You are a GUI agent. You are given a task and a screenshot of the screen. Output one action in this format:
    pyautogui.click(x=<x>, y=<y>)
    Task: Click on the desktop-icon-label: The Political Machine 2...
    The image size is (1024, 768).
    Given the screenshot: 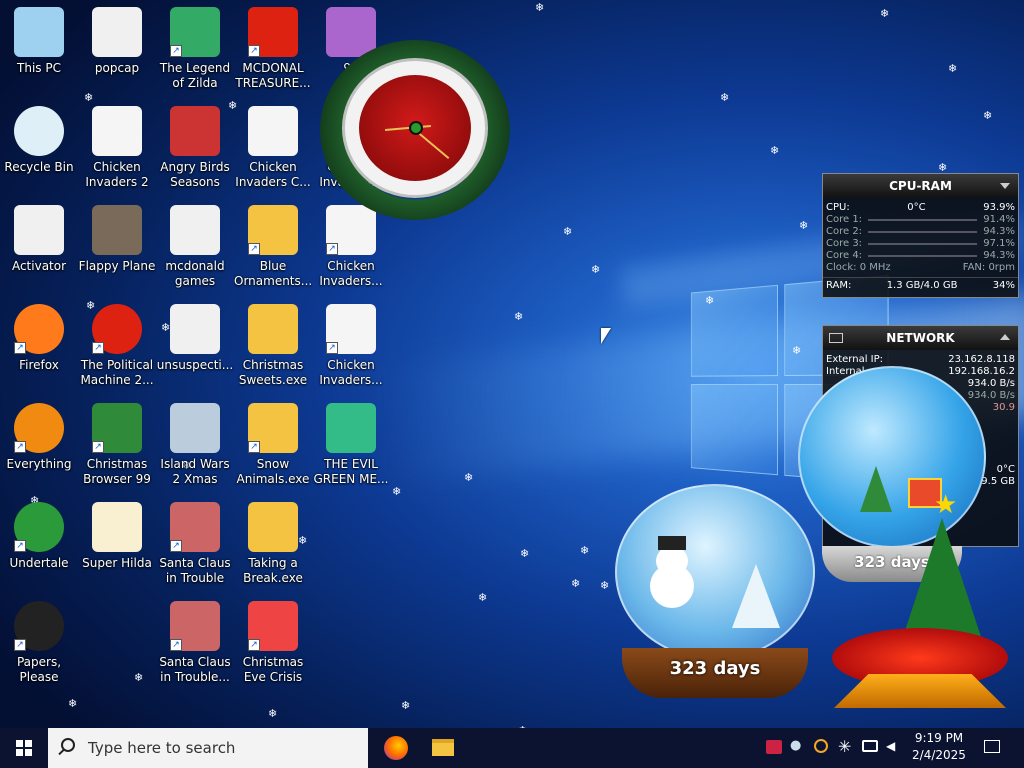 What is the action you would take?
    pyautogui.click(x=117, y=373)
    